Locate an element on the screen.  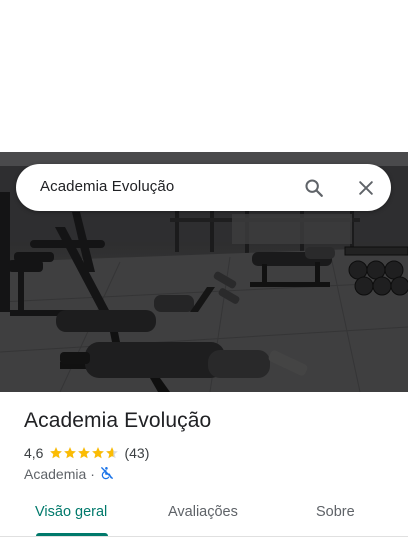
close-icon is located at coordinates (366, 188).